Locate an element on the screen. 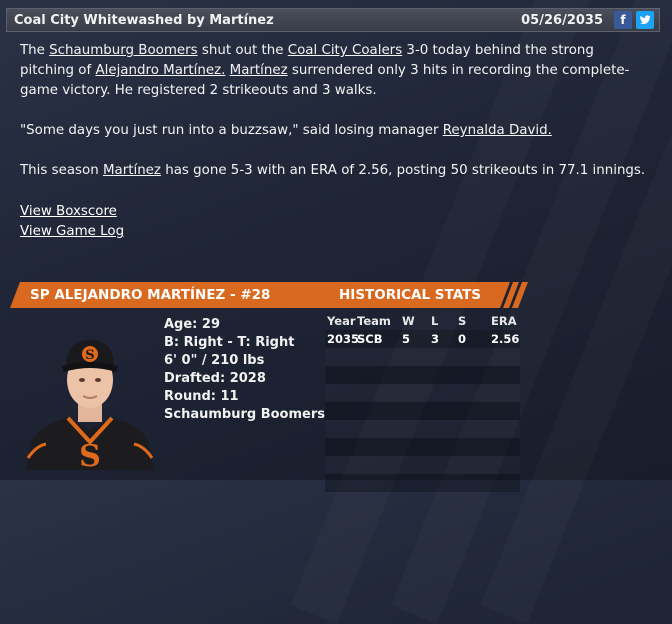 The height and width of the screenshot is (624, 672). player-team: Schaumburg Boomers is located at coordinates (244, 414).